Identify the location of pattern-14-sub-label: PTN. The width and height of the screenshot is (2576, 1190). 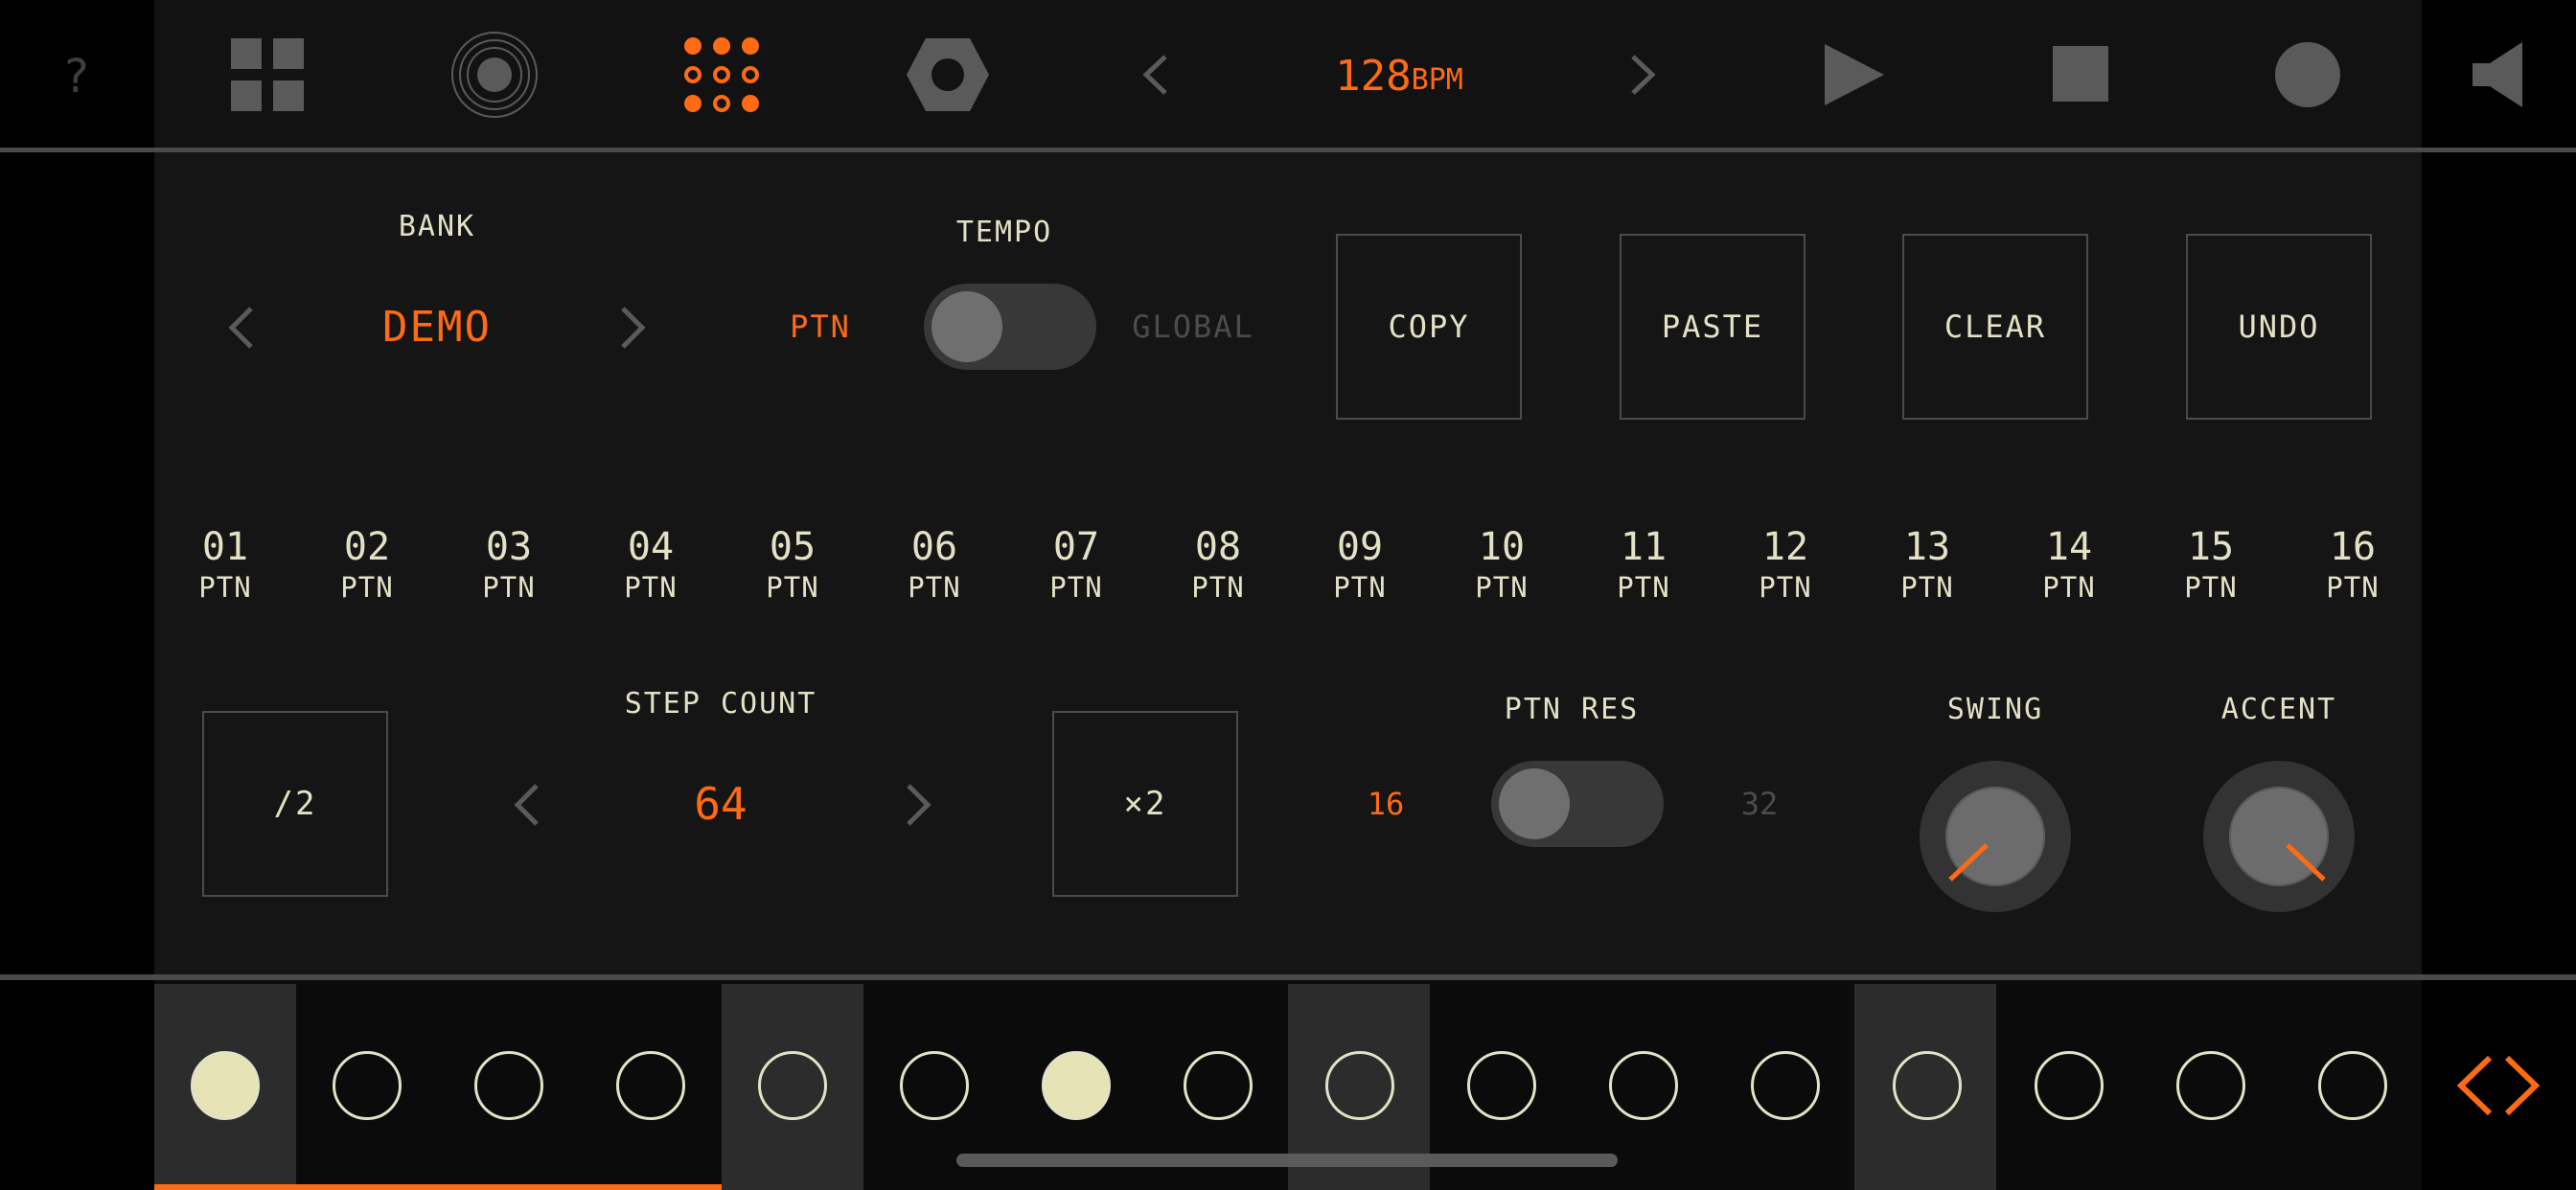
(2069, 588).